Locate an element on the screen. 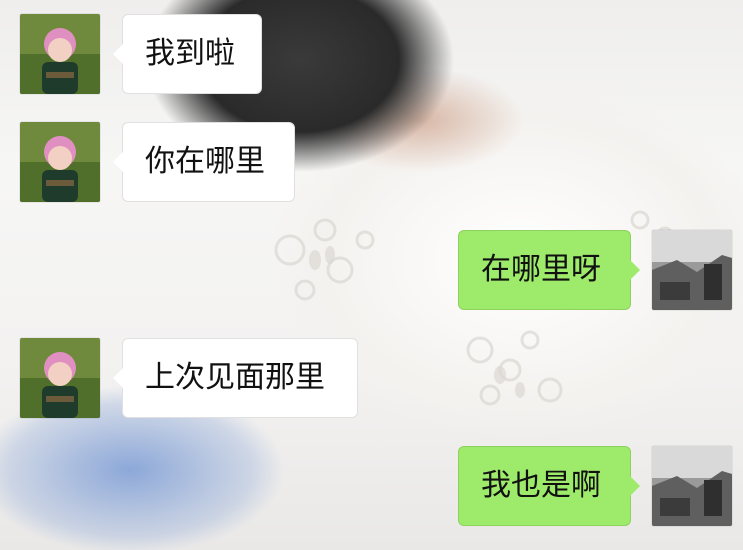 The width and height of the screenshot is (743, 550). incoming-message-bubble: 我到啦 is located at coordinates (187, 54).